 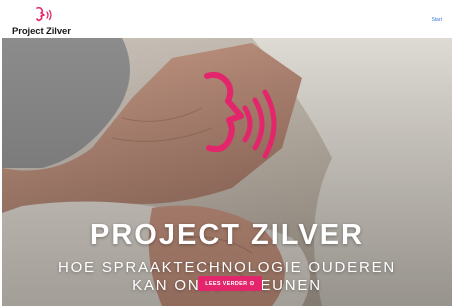 What do you see at coordinates (252, 283) in the screenshot?
I see `circle-arrow-icon: ⊙` at bounding box center [252, 283].